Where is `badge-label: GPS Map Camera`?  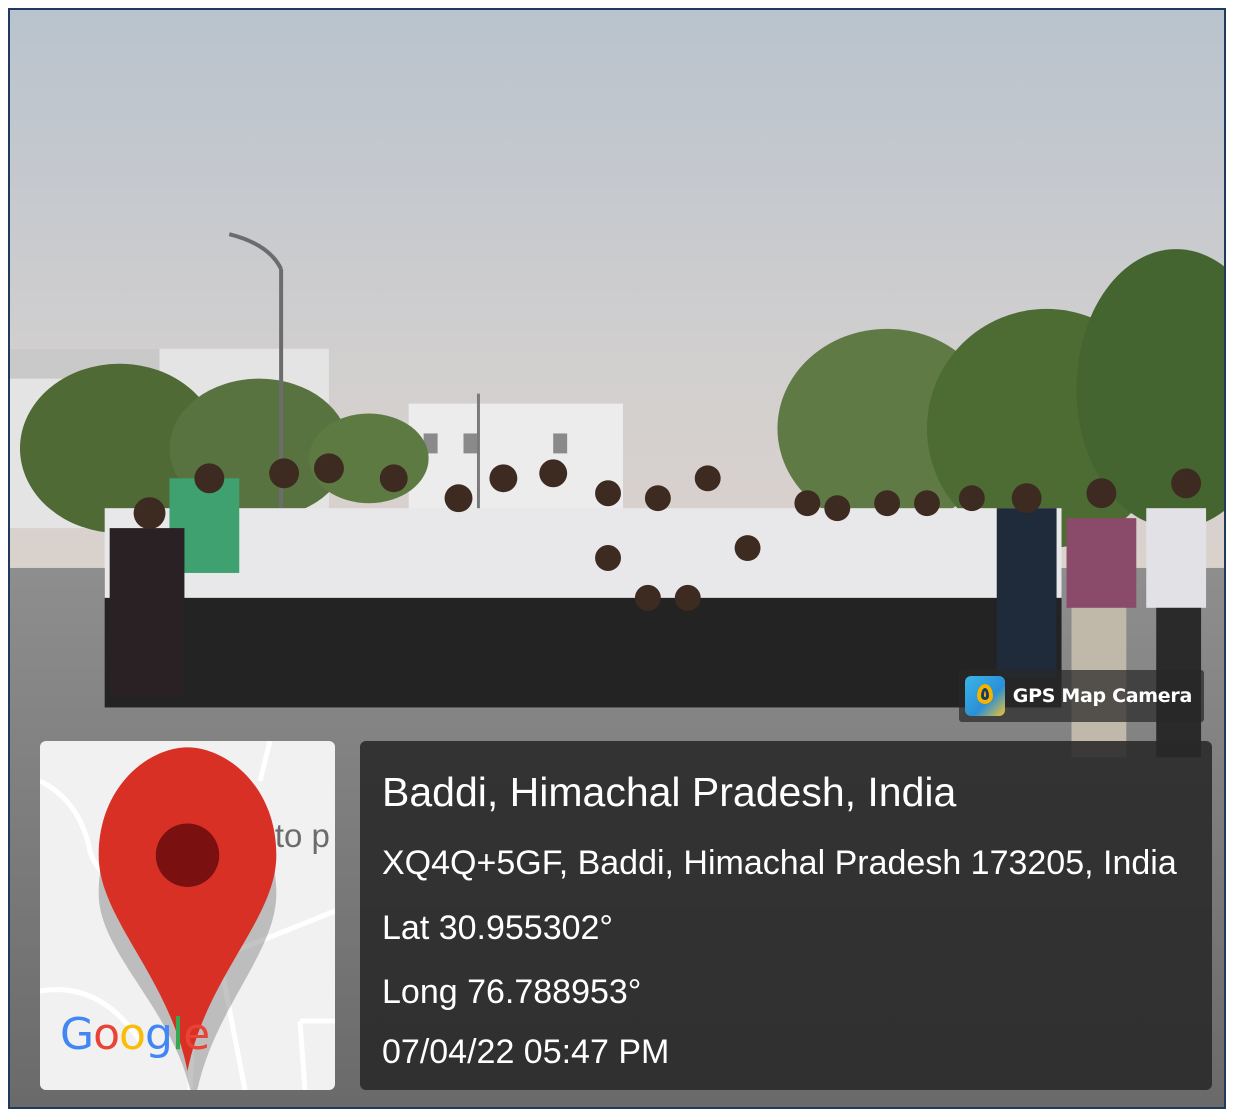
badge-label: GPS Map Camera is located at coordinates (1102, 696).